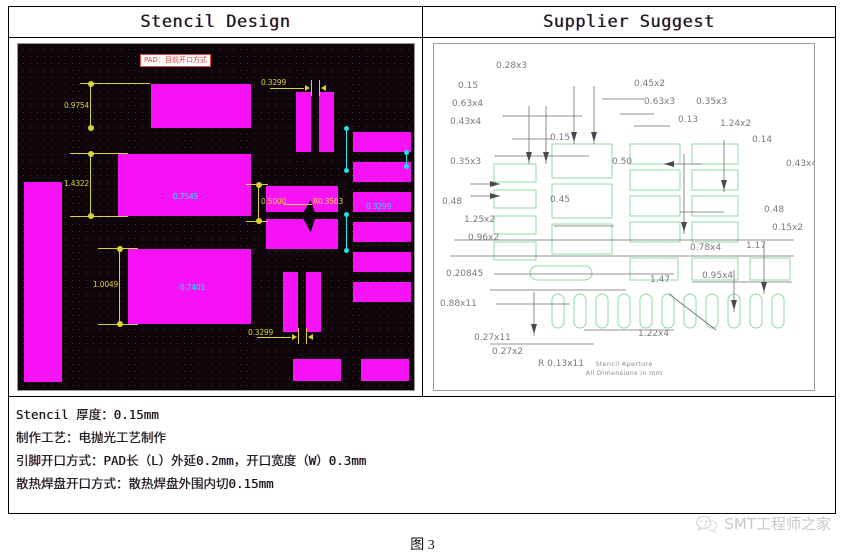  Describe the element at coordinates (688, 120) in the screenshot. I see `svg-text: 0.13` at that location.